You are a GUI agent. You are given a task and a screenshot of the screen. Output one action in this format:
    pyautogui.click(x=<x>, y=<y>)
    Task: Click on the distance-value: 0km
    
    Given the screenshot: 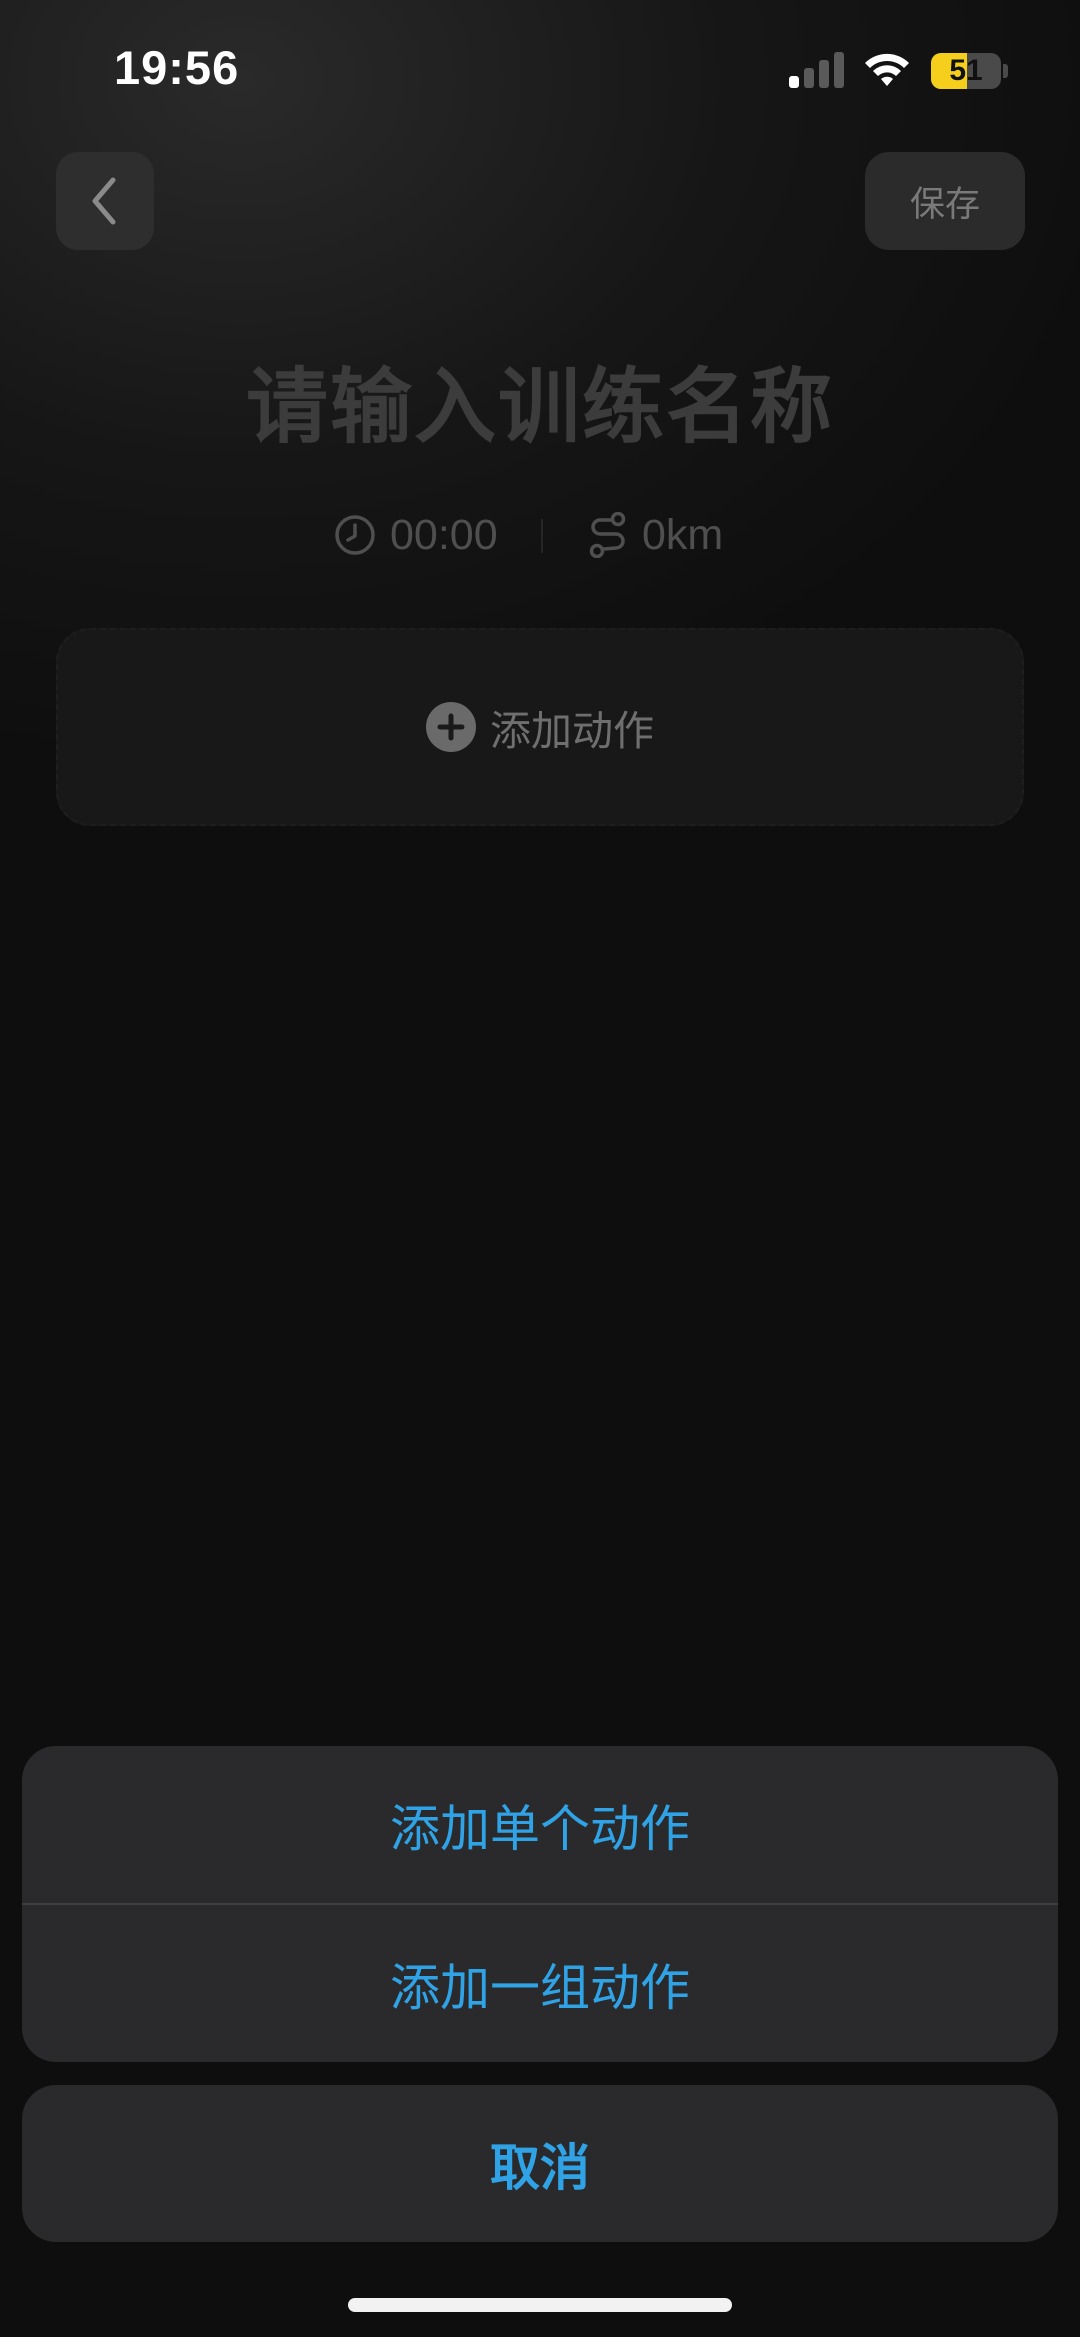 What is the action you would take?
    pyautogui.click(x=683, y=534)
    